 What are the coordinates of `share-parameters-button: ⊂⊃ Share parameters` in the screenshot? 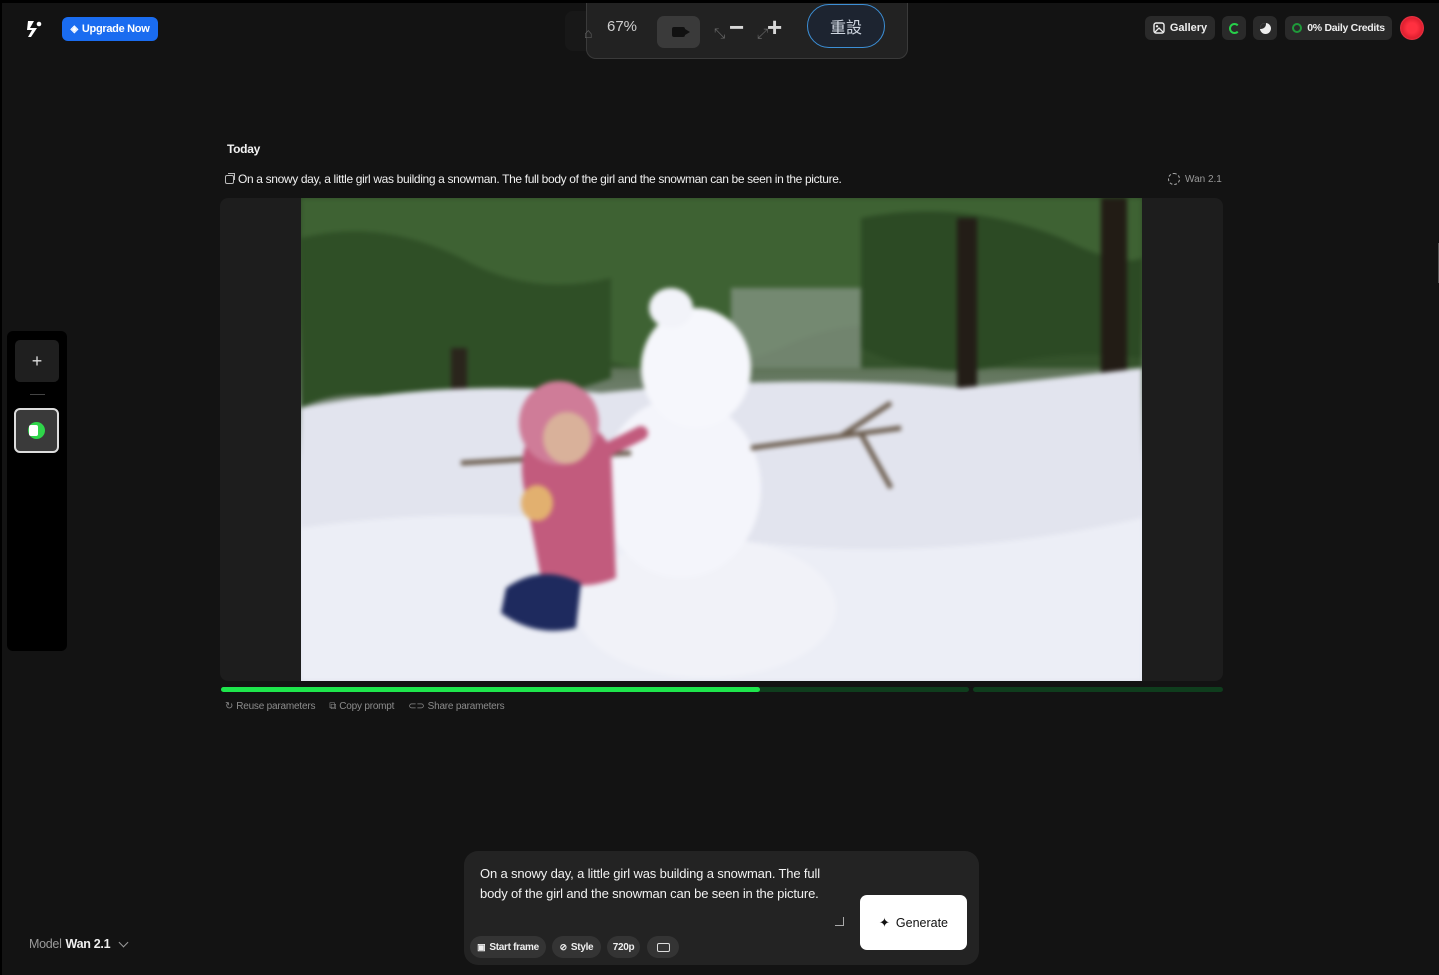 It's located at (456, 706).